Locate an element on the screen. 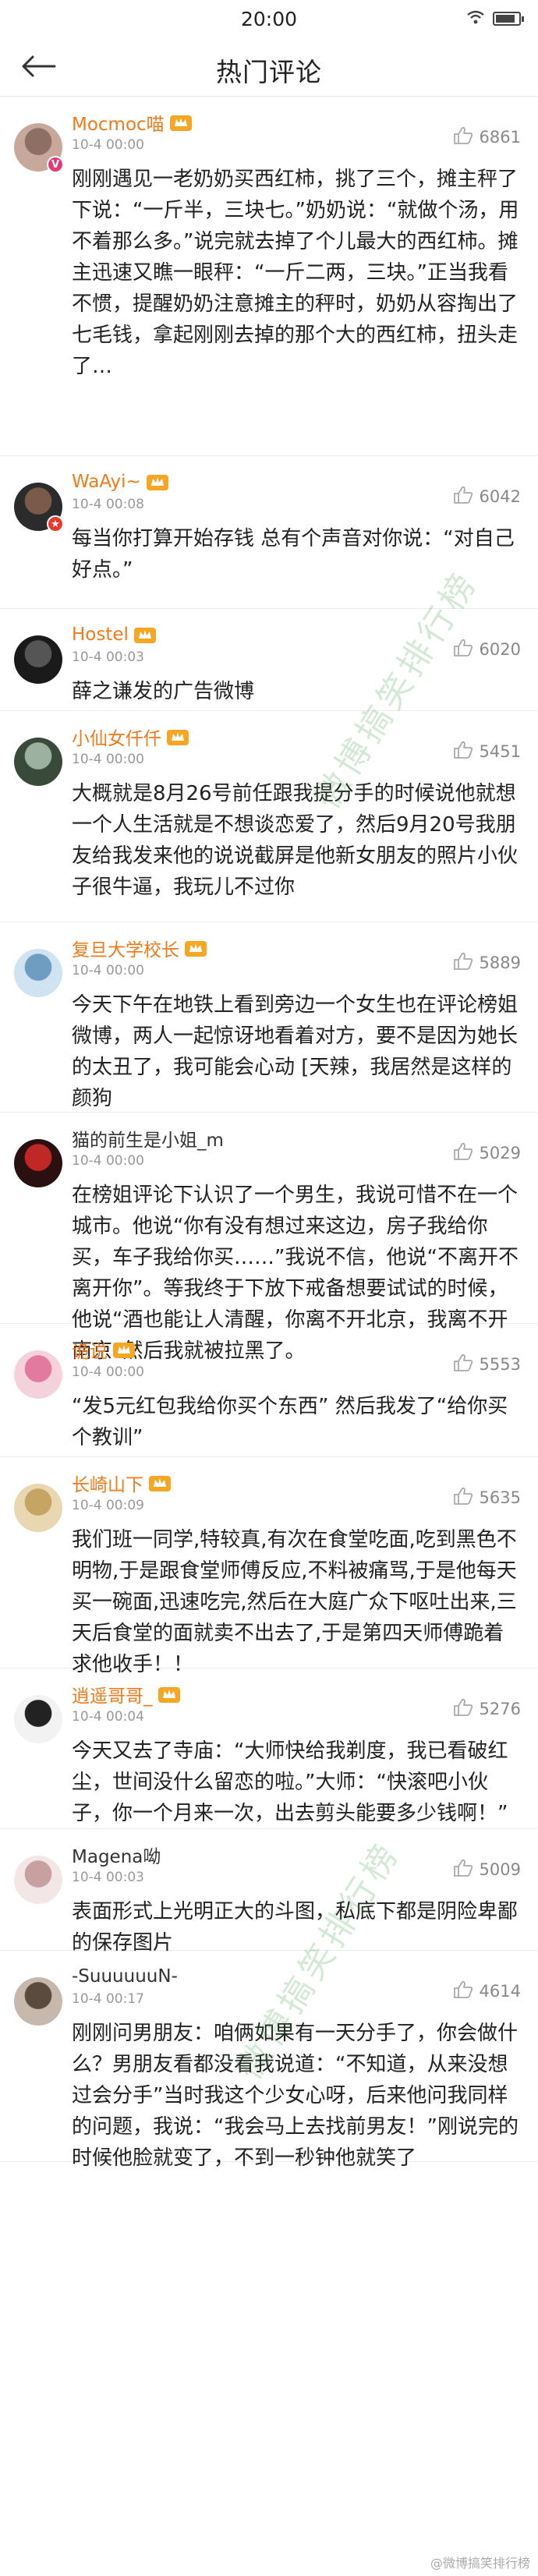  like-count: 5451 is located at coordinates (500, 751).